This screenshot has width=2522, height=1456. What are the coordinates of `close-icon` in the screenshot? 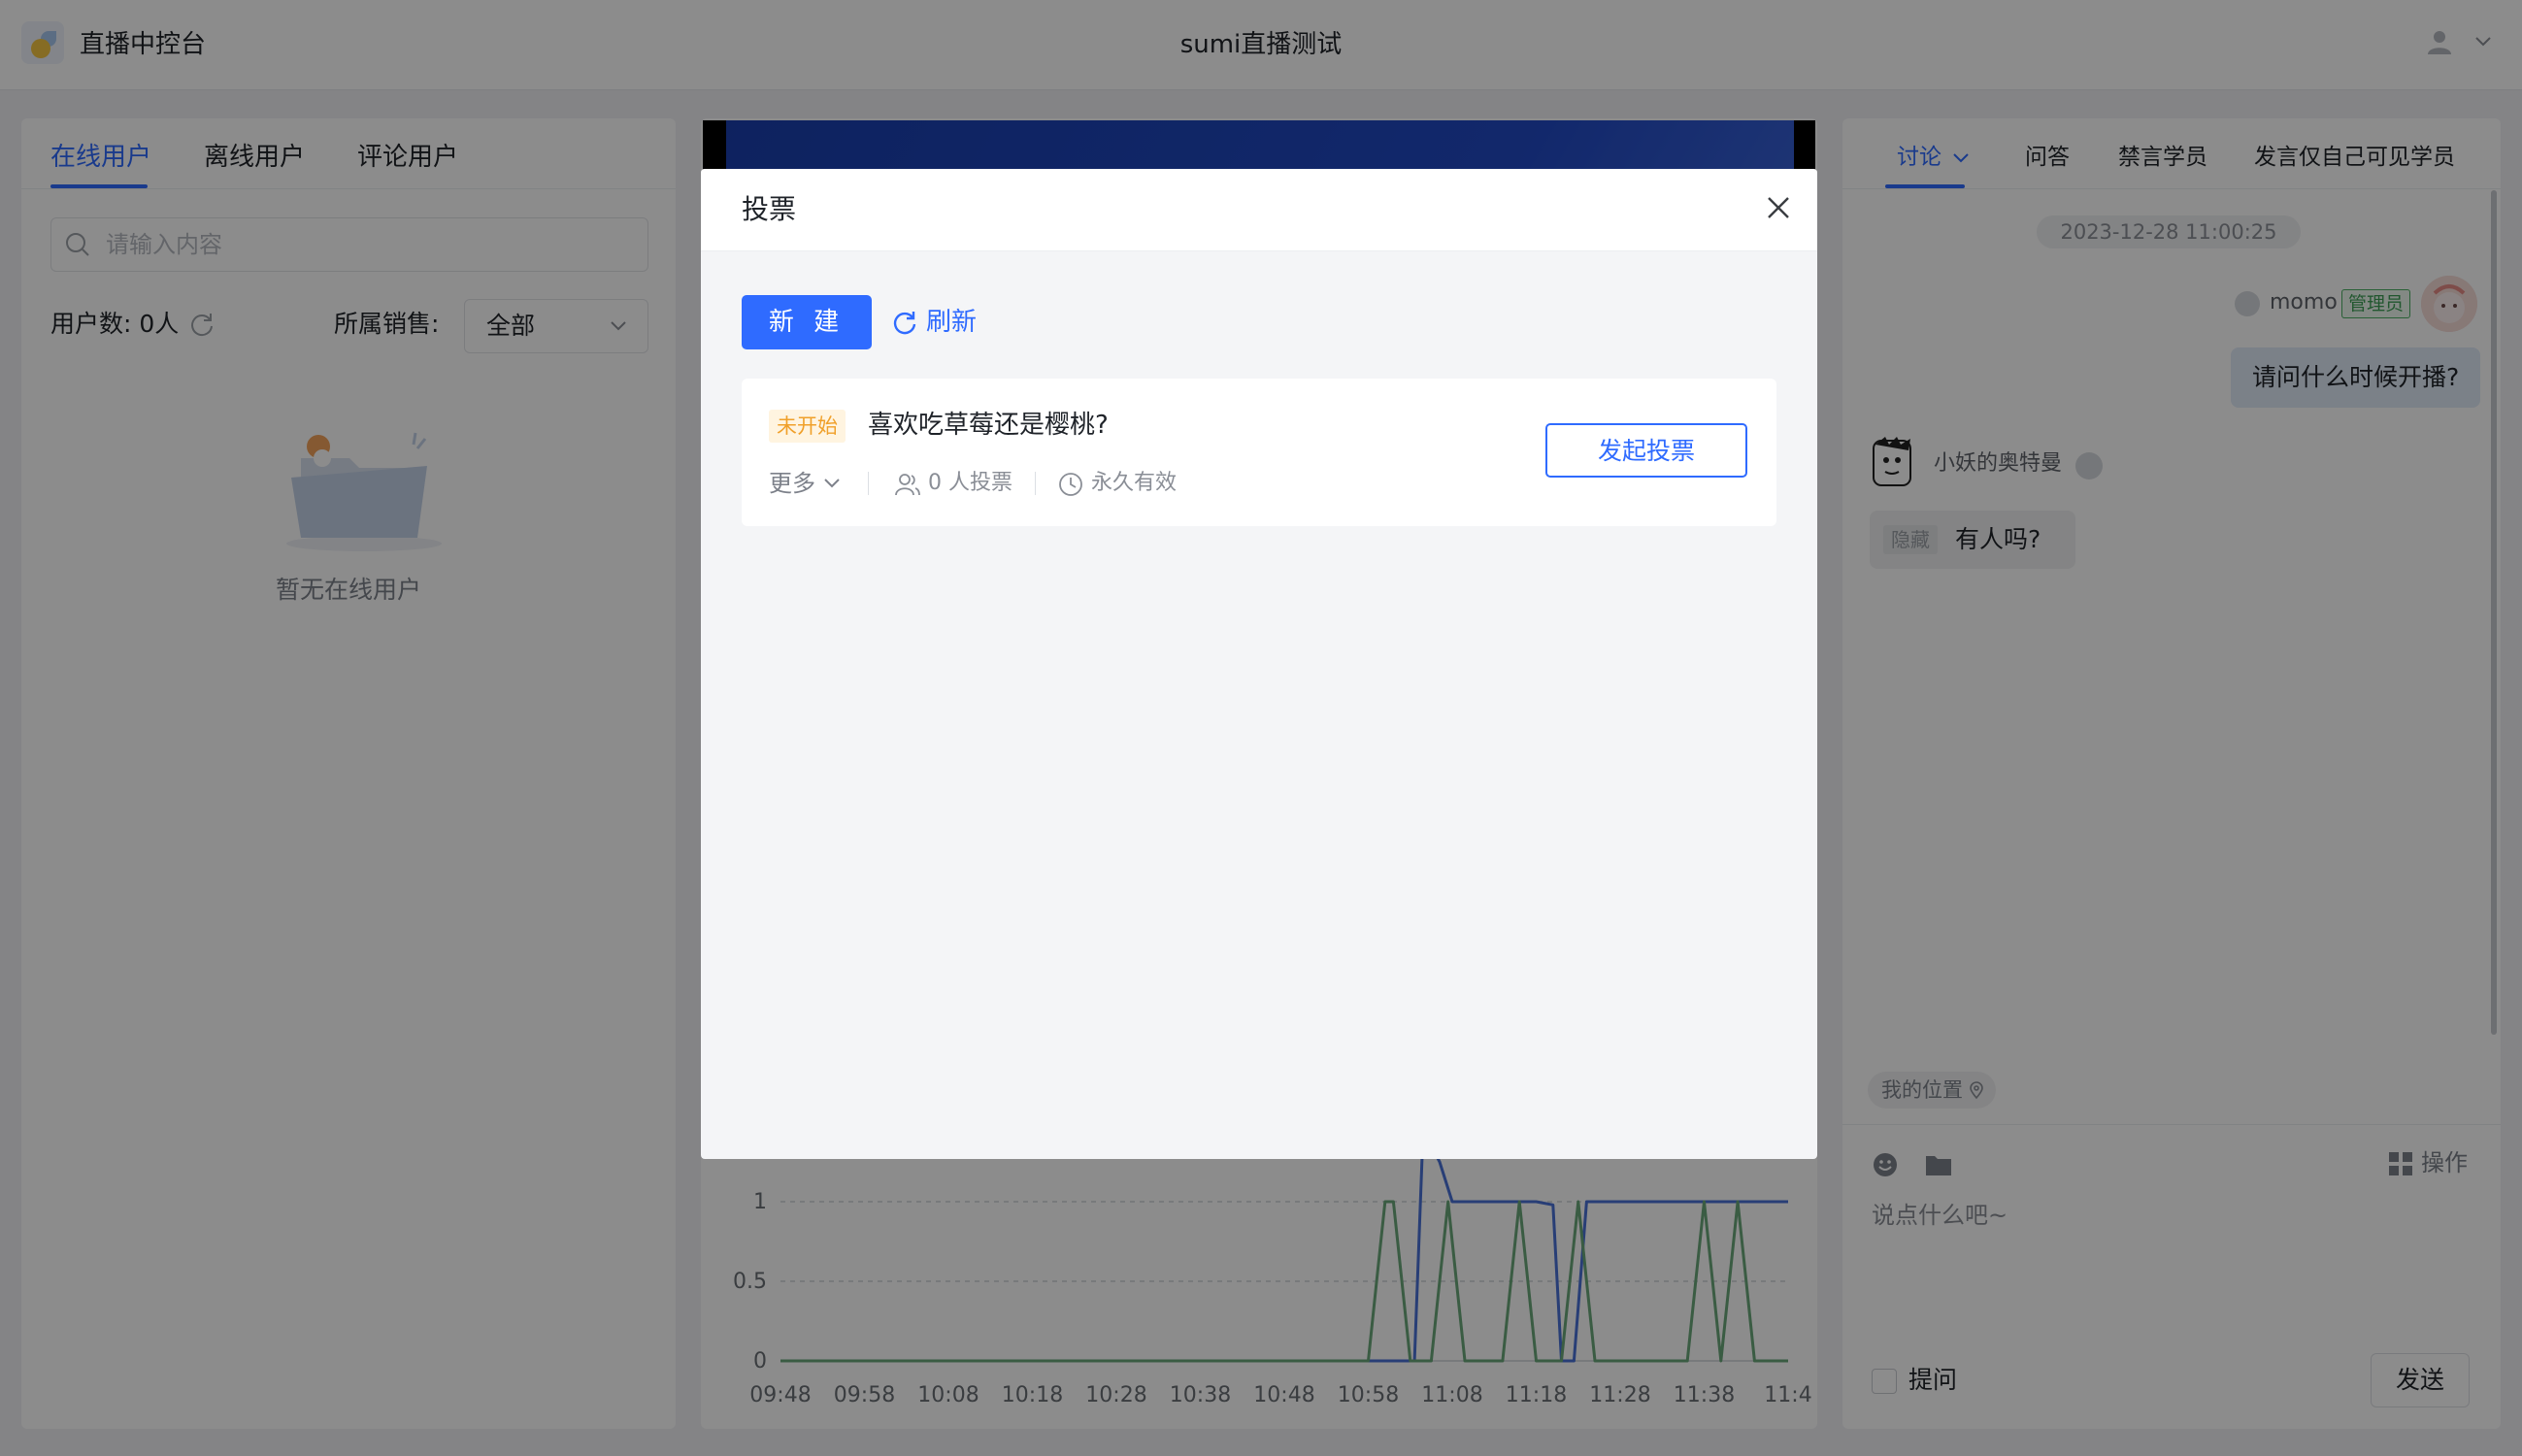 It's located at (1778, 207).